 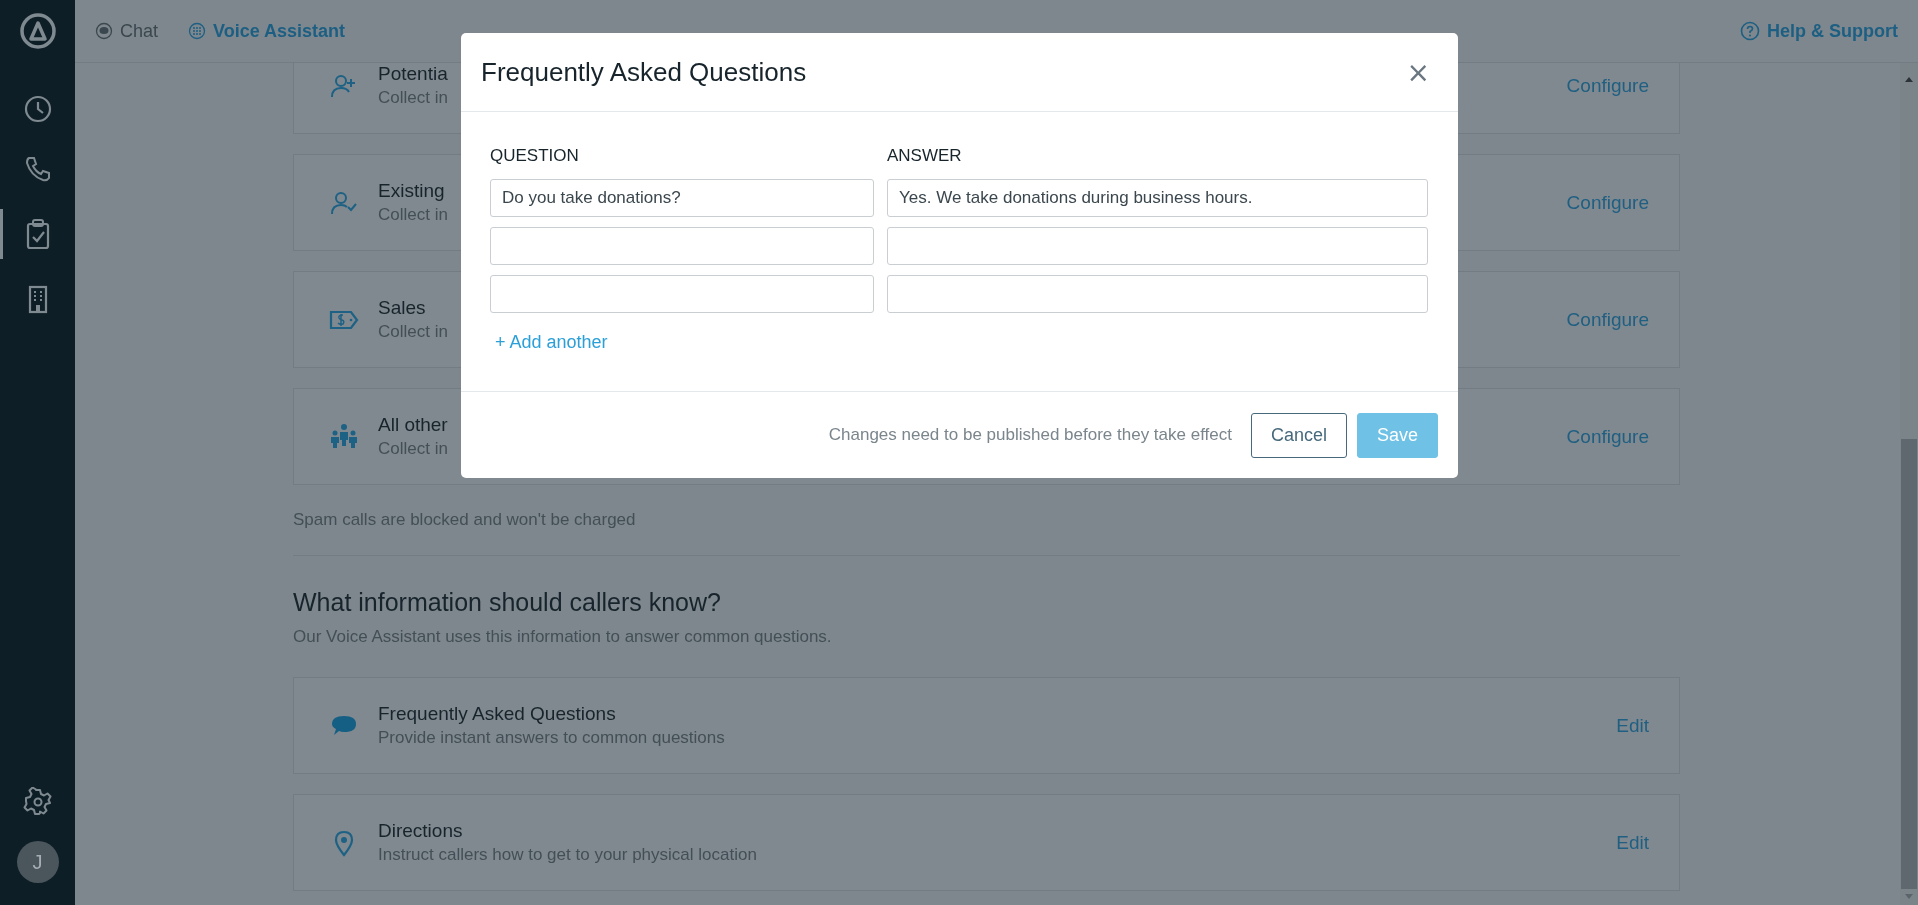 I want to click on card-title: All other, so click(x=413, y=425).